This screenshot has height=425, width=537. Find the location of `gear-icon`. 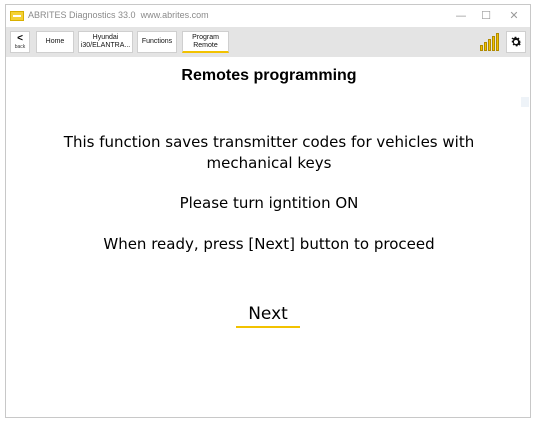

gear-icon is located at coordinates (516, 41).